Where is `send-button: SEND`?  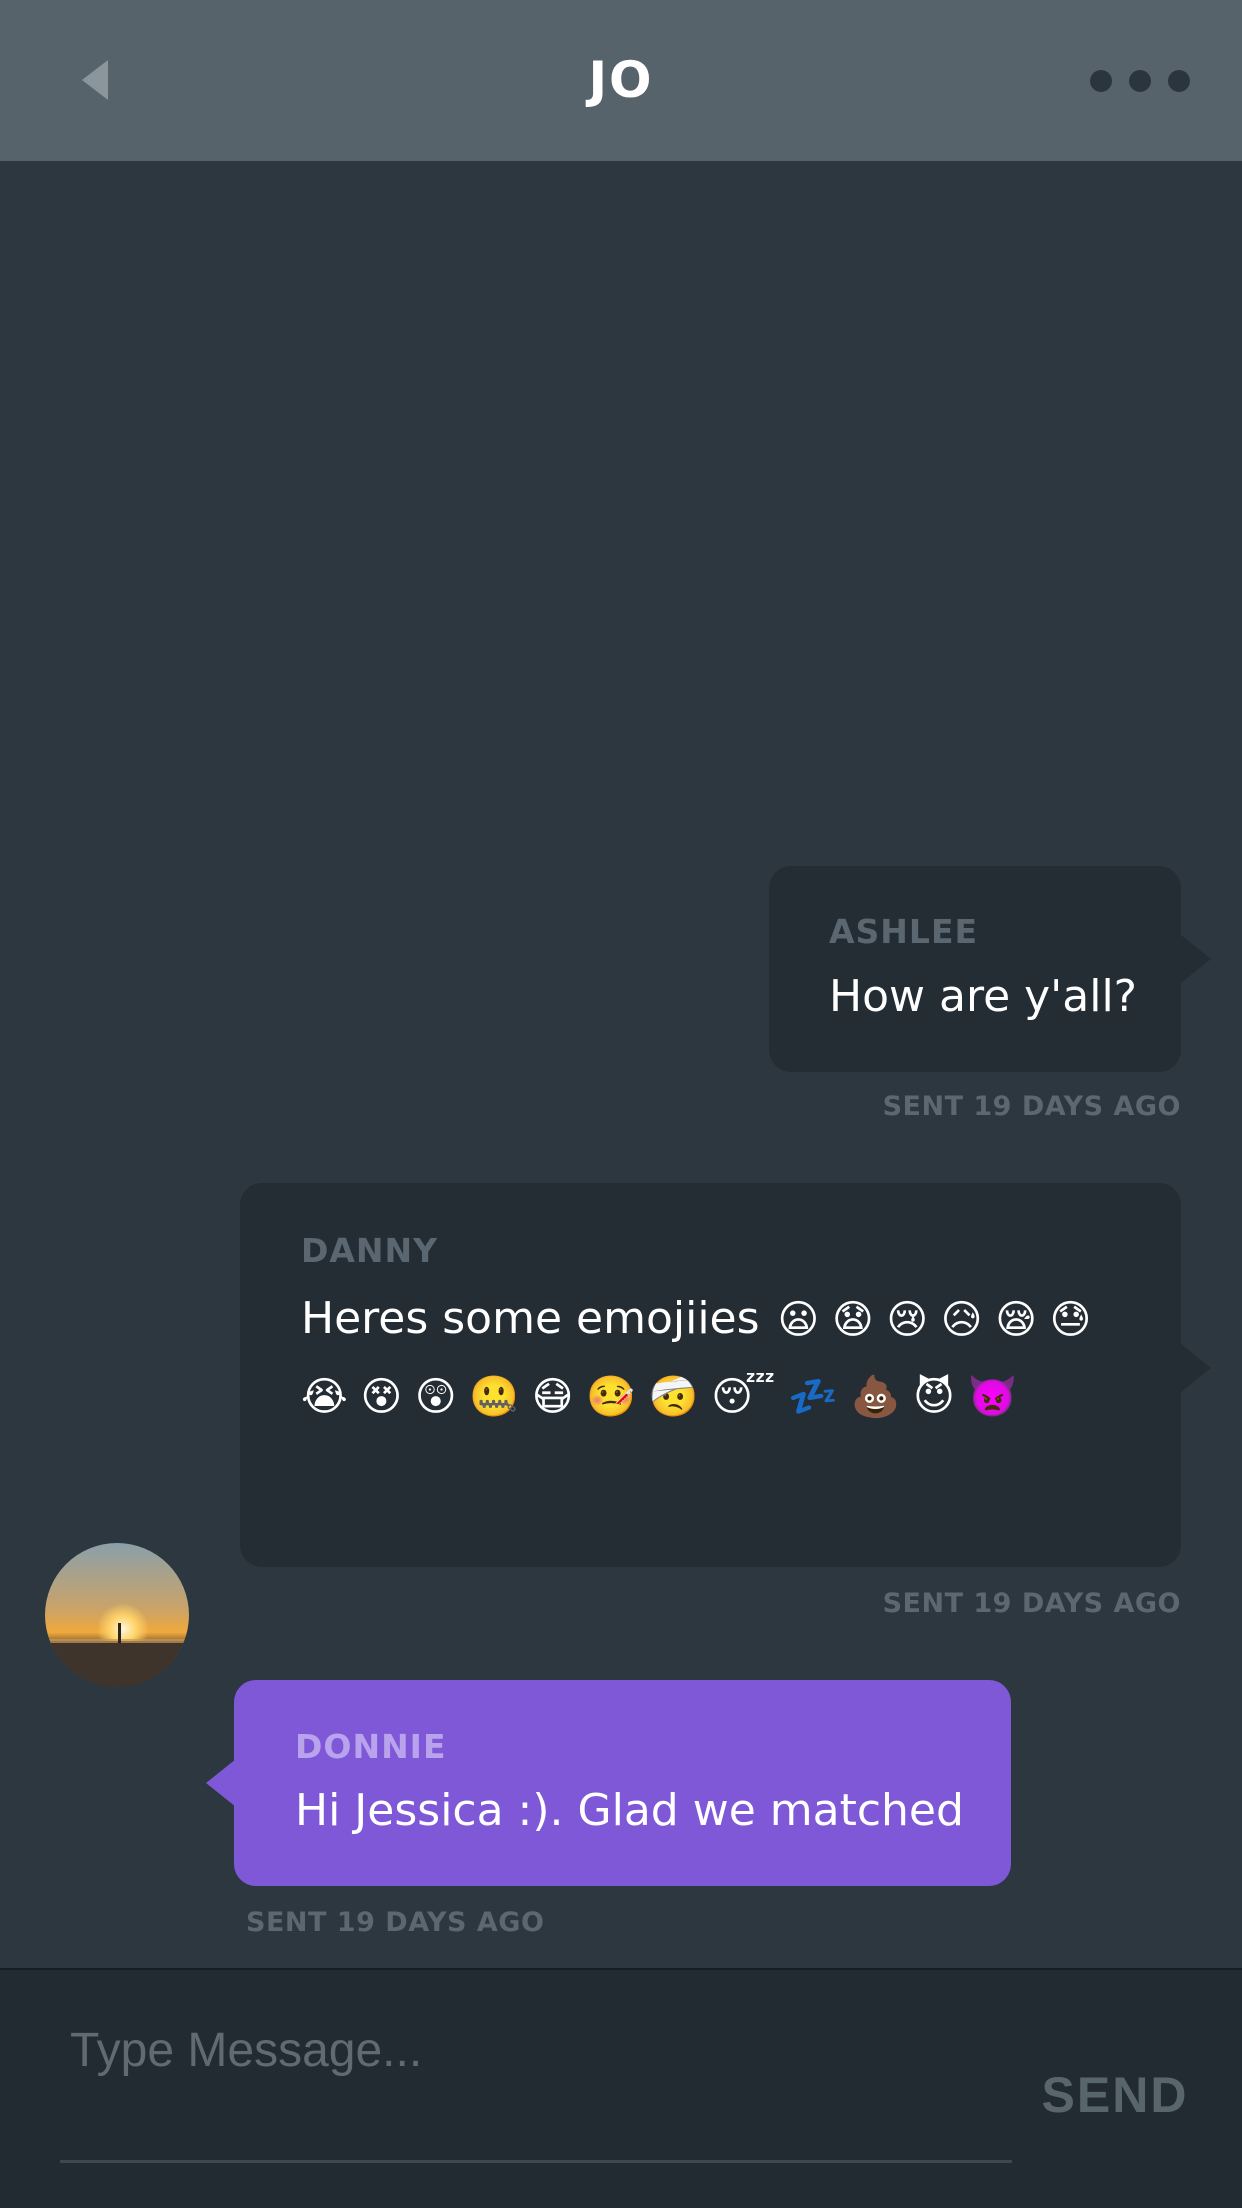 send-button: SEND is located at coordinates (1115, 2095).